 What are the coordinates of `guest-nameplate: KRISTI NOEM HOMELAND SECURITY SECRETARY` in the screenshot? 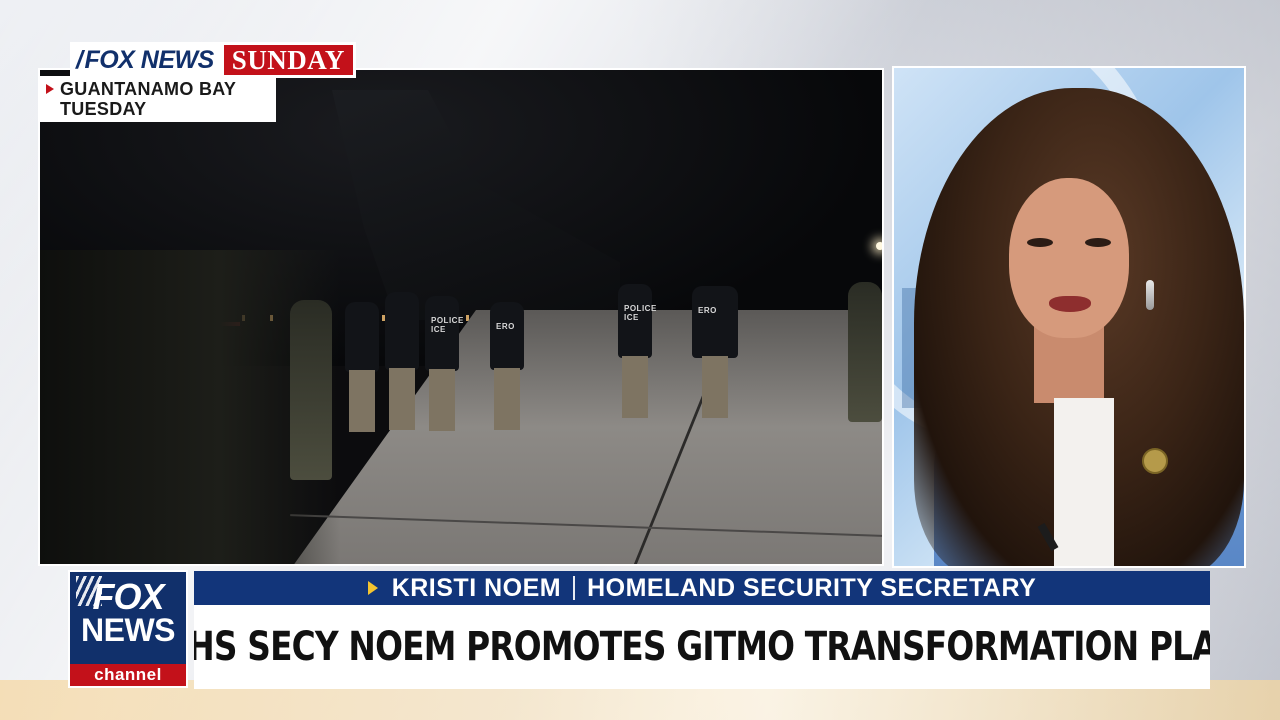 It's located at (702, 588).